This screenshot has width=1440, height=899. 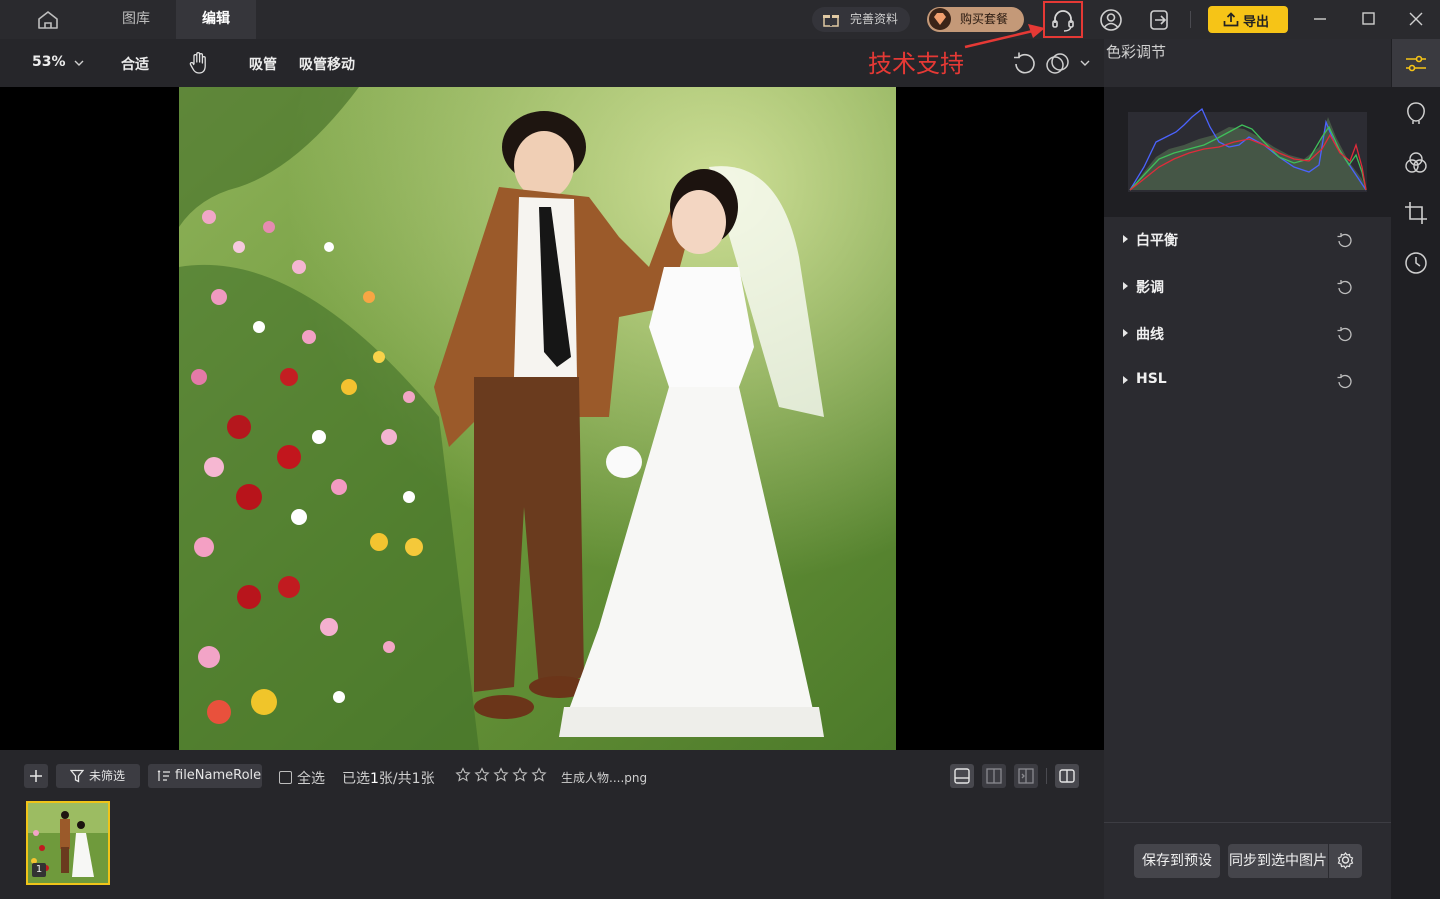 I want to click on compare-button, so click(x=1058, y=64).